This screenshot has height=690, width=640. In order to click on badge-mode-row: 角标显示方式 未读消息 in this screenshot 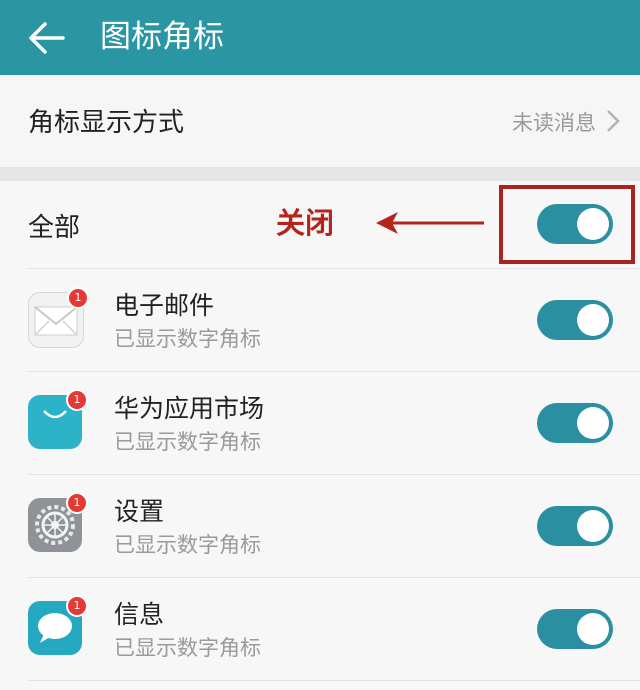, I will do `click(320, 122)`.